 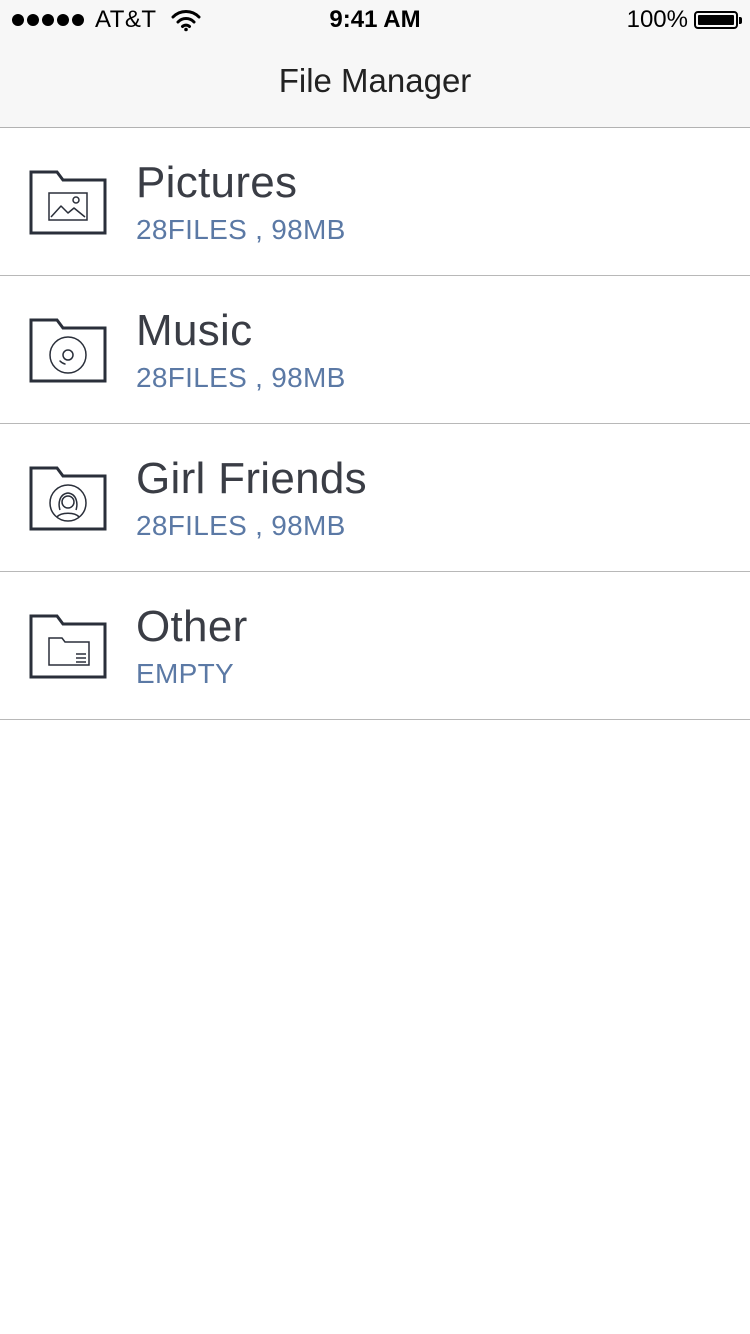 I want to click on folder-name: Girl Friends, so click(x=251, y=478).